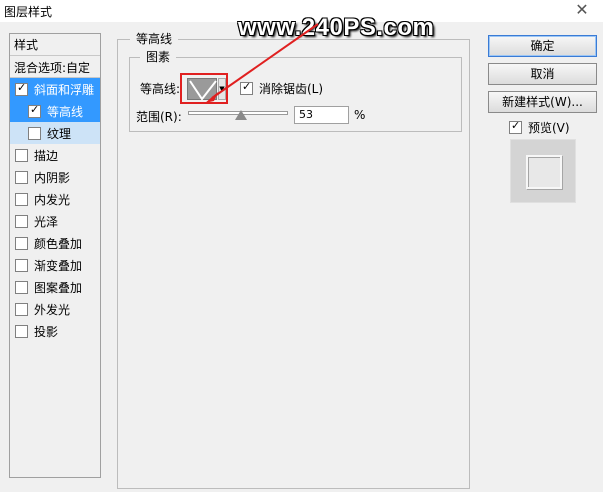 The height and width of the screenshot is (492, 603). What do you see at coordinates (159, 117) in the screenshot?
I see `range-label: 范围(R):` at bounding box center [159, 117].